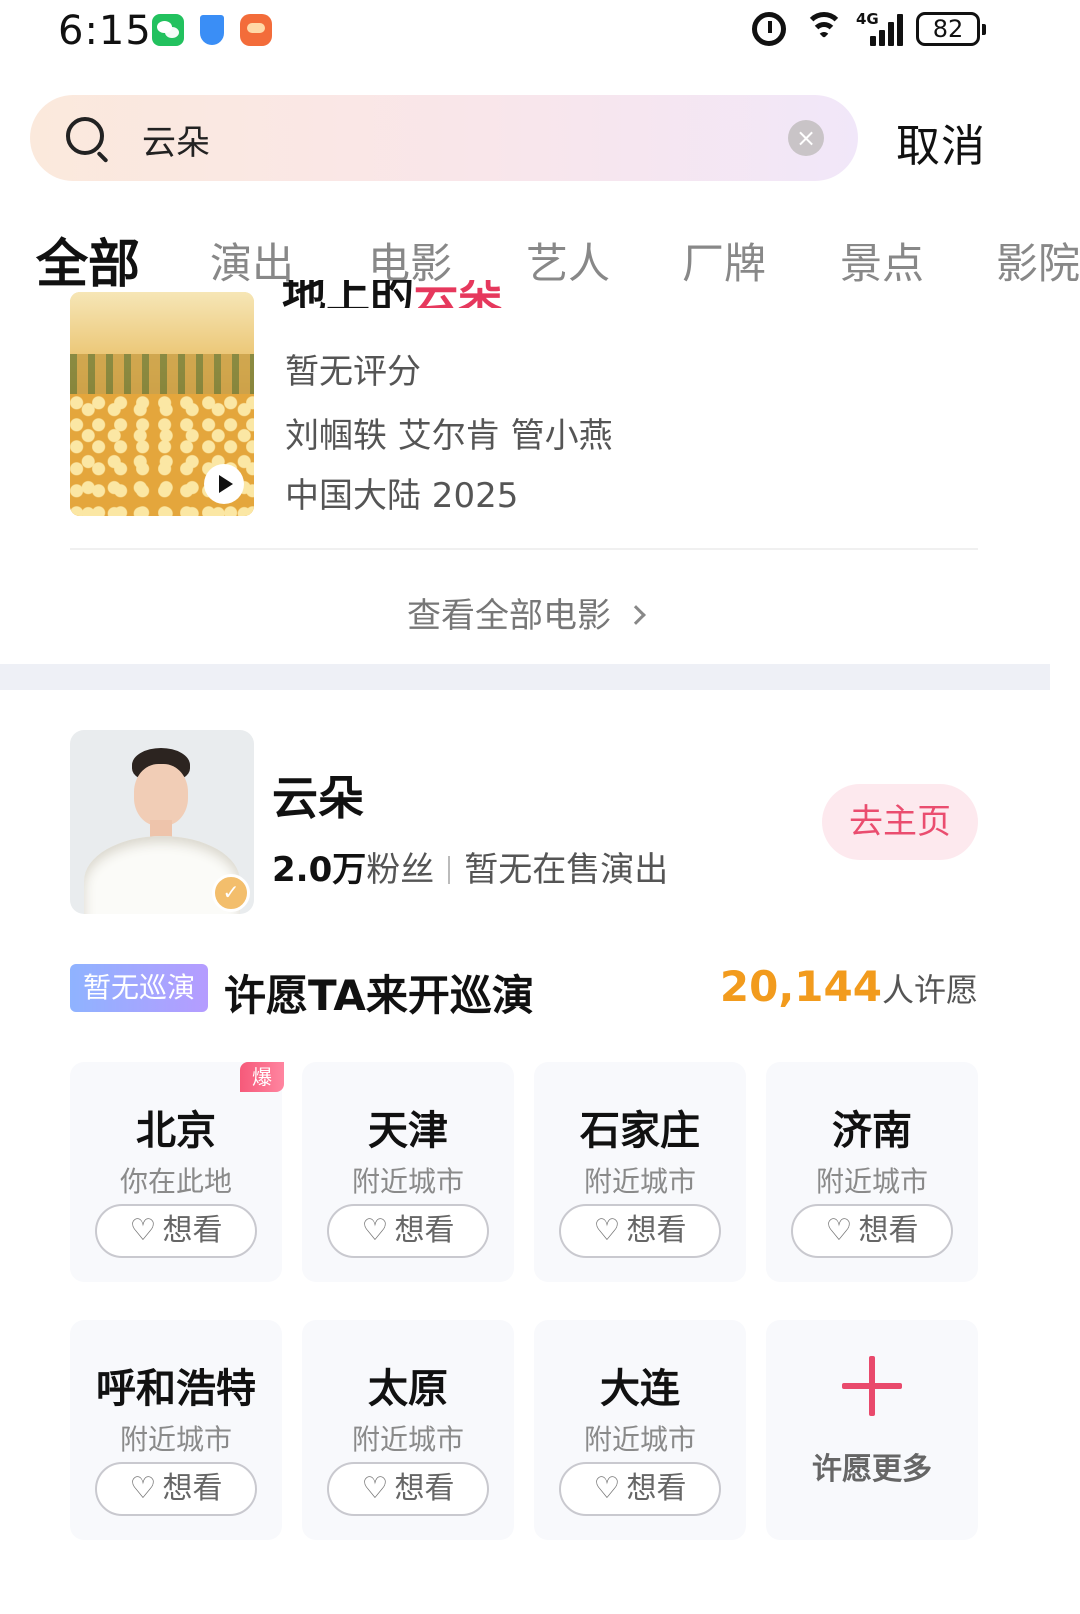  What do you see at coordinates (175, 1181) in the screenshot?
I see `city-subtitle: 你在此地` at bounding box center [175, 1181].